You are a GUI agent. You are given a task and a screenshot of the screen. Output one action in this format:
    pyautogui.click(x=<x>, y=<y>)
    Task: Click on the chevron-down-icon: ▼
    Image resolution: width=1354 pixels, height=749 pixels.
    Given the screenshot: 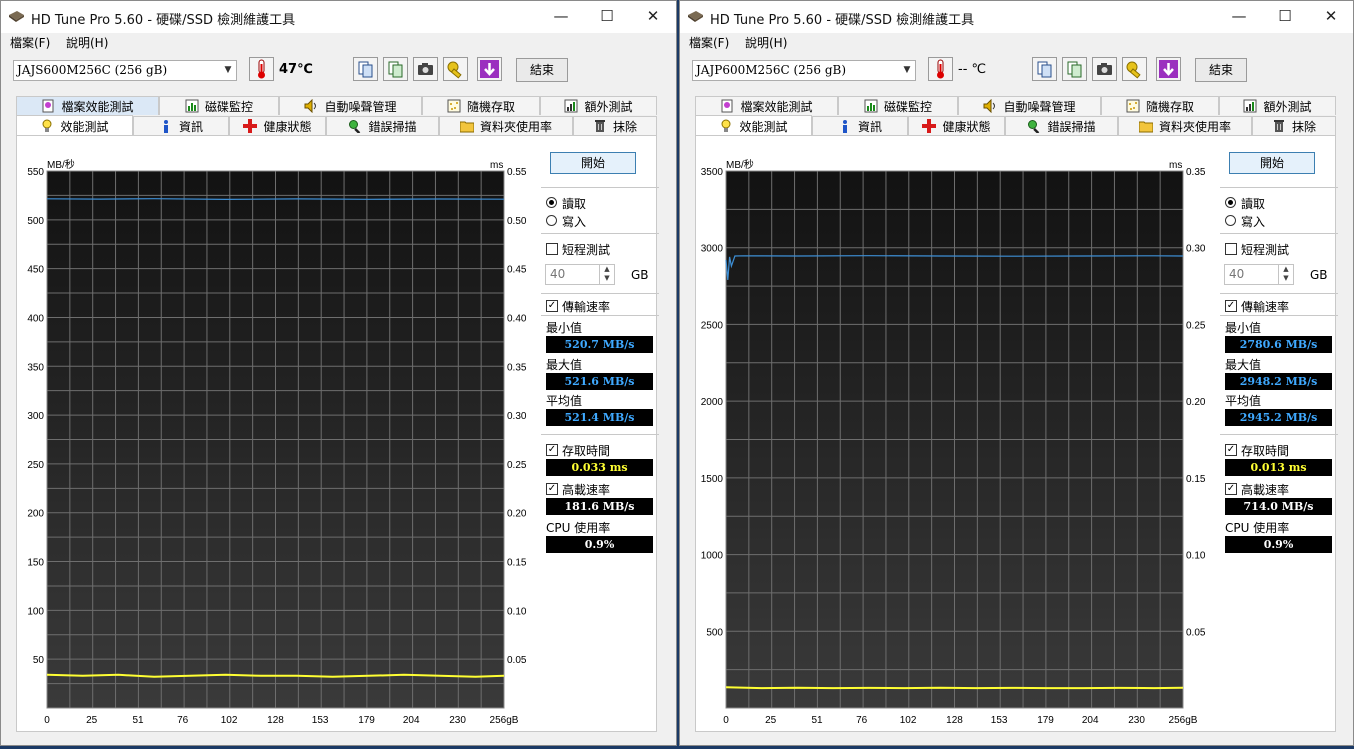 What is the action you would take?
    pyautogui.click(x=907, y=70)
    